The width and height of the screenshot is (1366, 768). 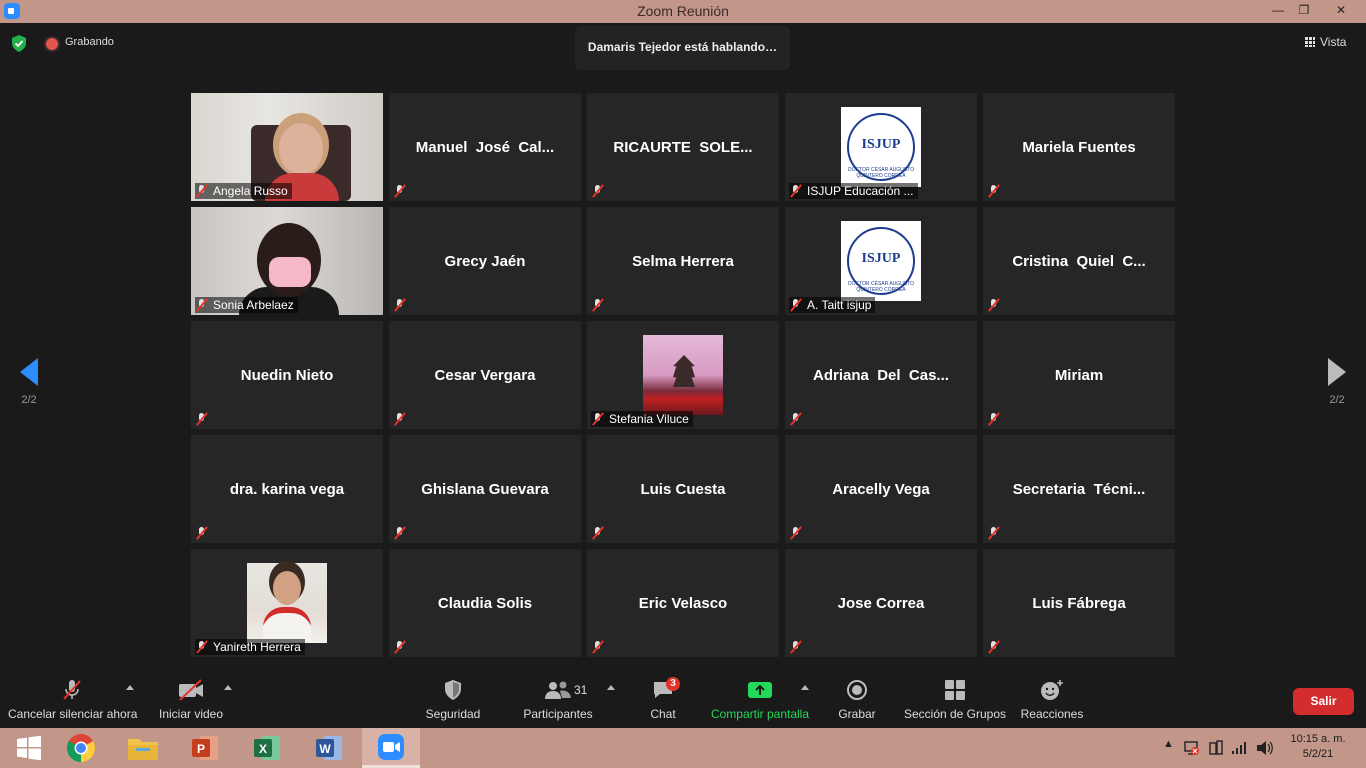 What do you see at coordinates (287, 603) in the screenshot?
I see `participant-tile: Yanireth Herrera` at bounding box center [287, 603].